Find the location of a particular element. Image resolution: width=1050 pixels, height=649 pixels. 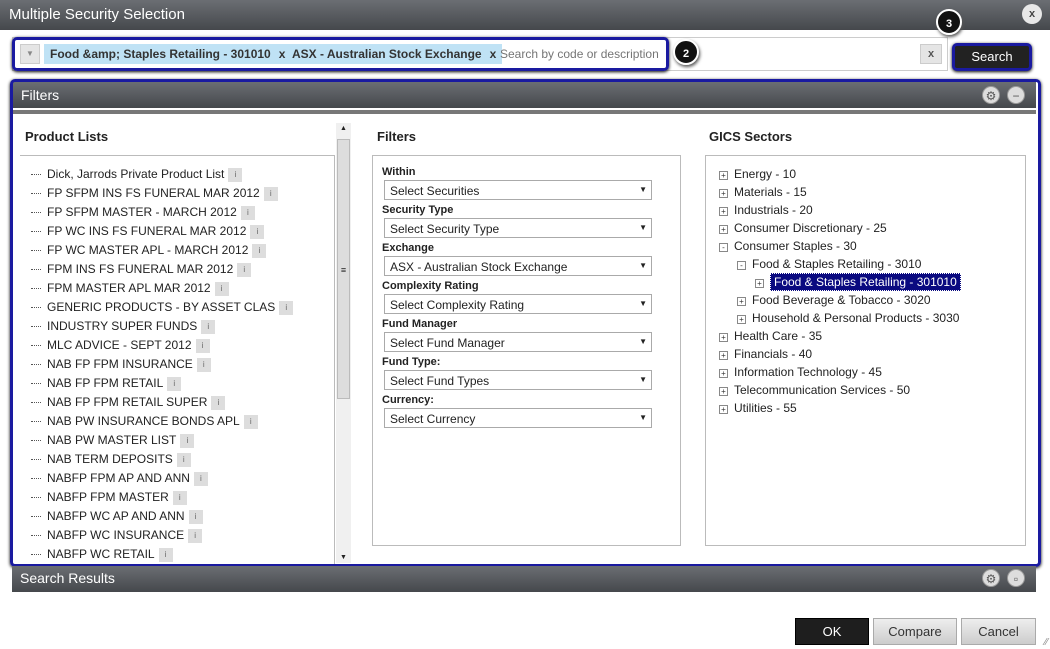

close-button: x is located at coordinates (1032, 14).